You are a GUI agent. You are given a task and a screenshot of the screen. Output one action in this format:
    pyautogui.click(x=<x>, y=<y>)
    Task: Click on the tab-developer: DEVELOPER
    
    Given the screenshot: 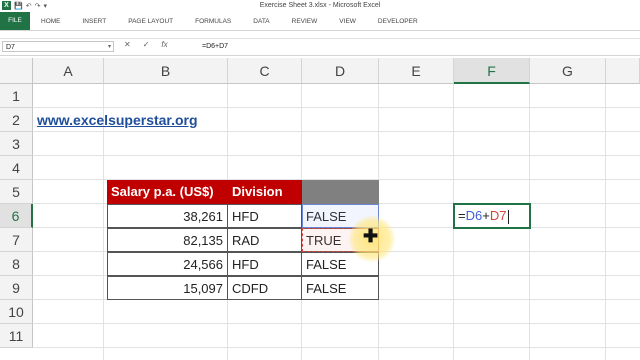 What is the action you would take?
    pyautogui.click(x=398, y=21)
    